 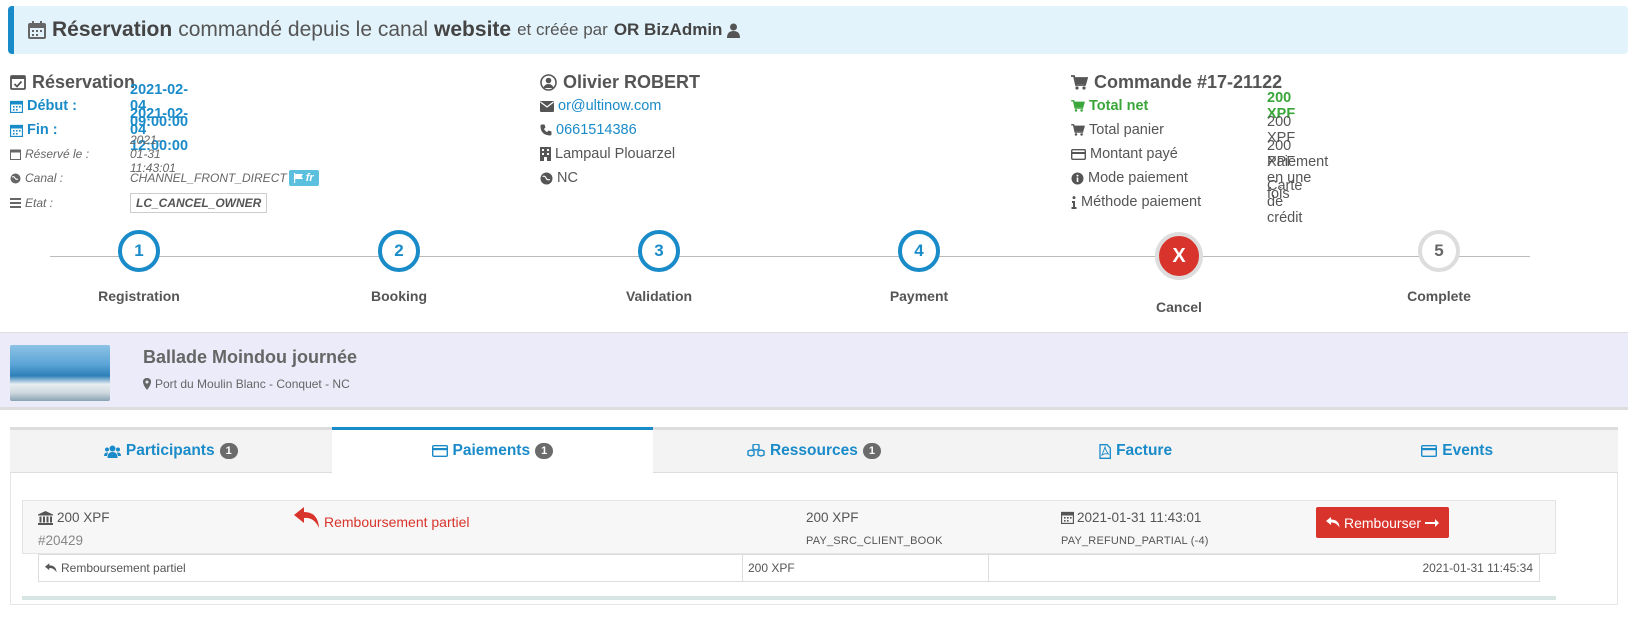 I want to click on step-circle: 5, so click(x=1439, y=251).